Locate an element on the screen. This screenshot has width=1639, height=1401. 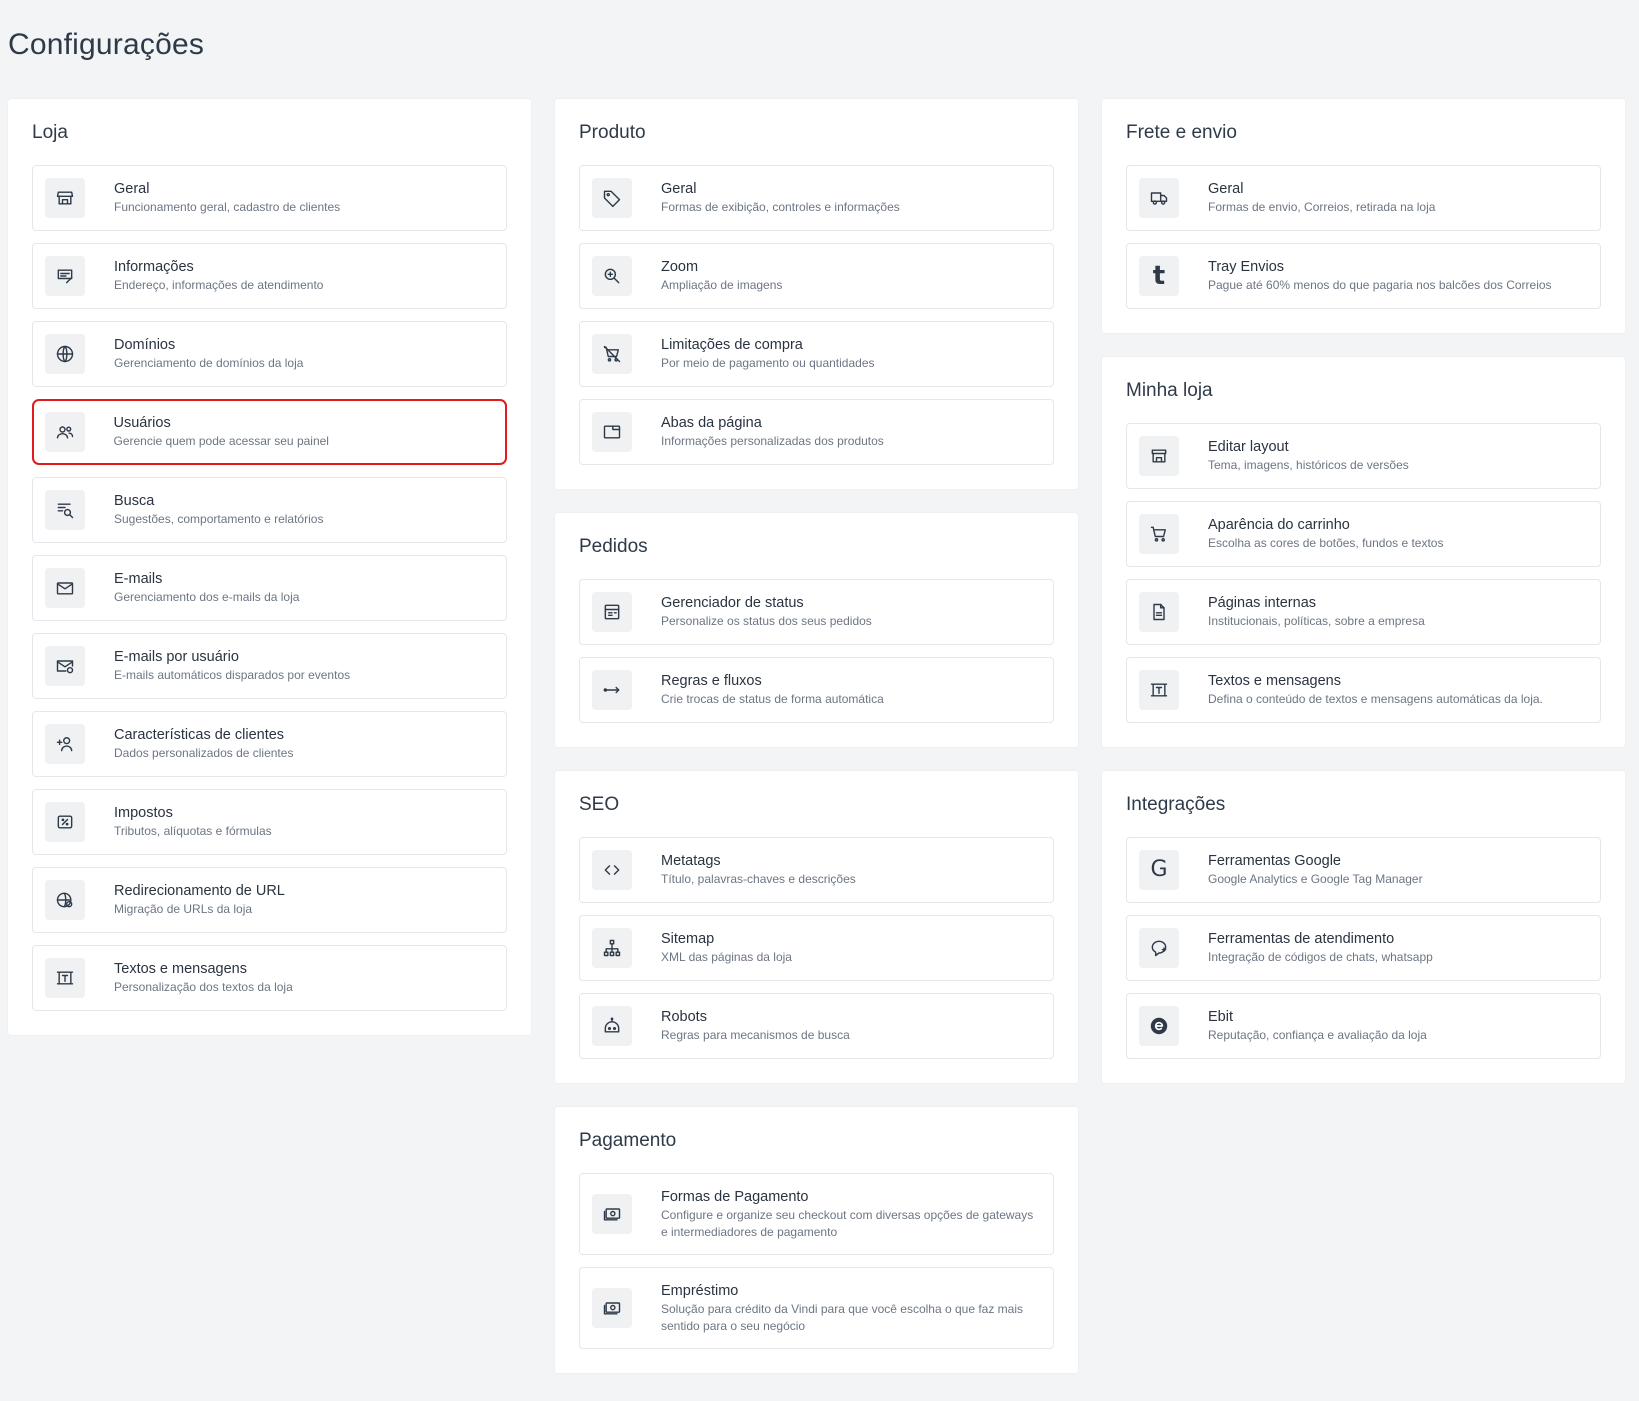
item-title: Limitações de compra is located at coordinates (732, 345).